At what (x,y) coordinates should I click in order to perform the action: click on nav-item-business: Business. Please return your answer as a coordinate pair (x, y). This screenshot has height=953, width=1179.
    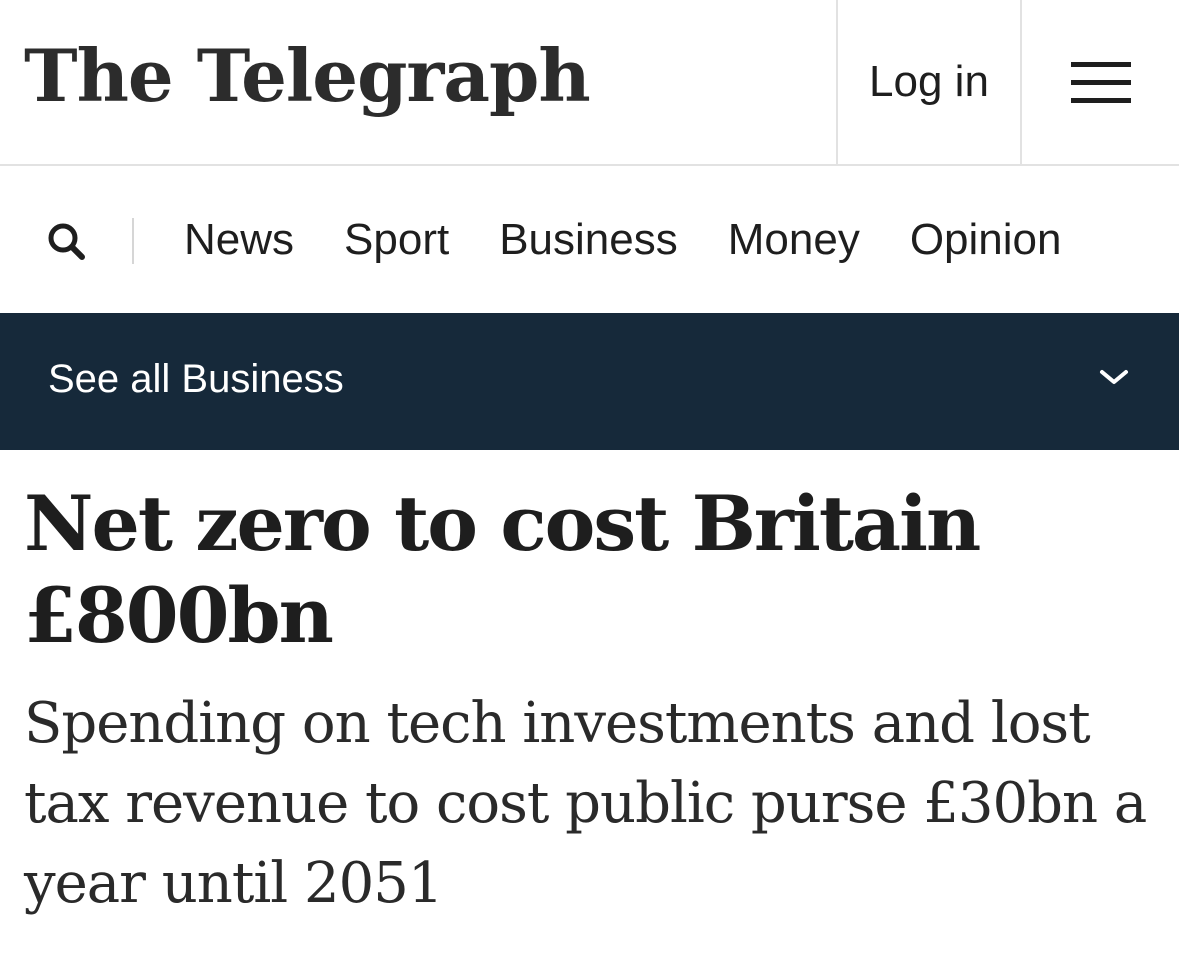
    Looking at the image, I should click on (588, 240).